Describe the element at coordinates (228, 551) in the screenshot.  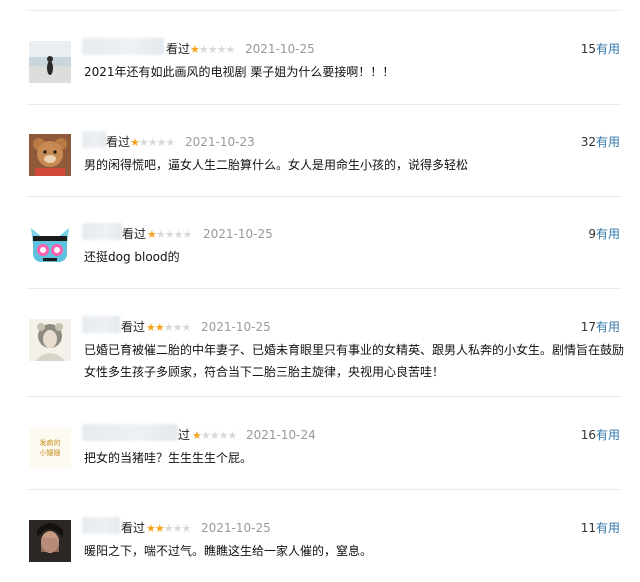
I see `comment-text: 暖阳之下，喘不过气。瞧瞧这生给一家人催的，窒息。` at that location.